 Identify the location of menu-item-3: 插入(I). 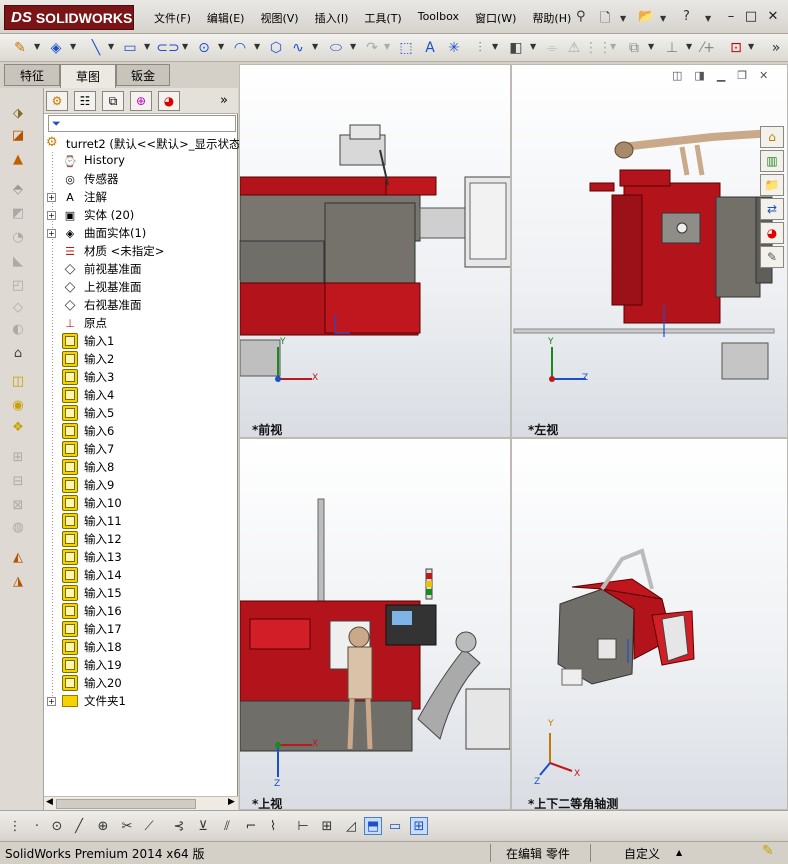
(332, 18).